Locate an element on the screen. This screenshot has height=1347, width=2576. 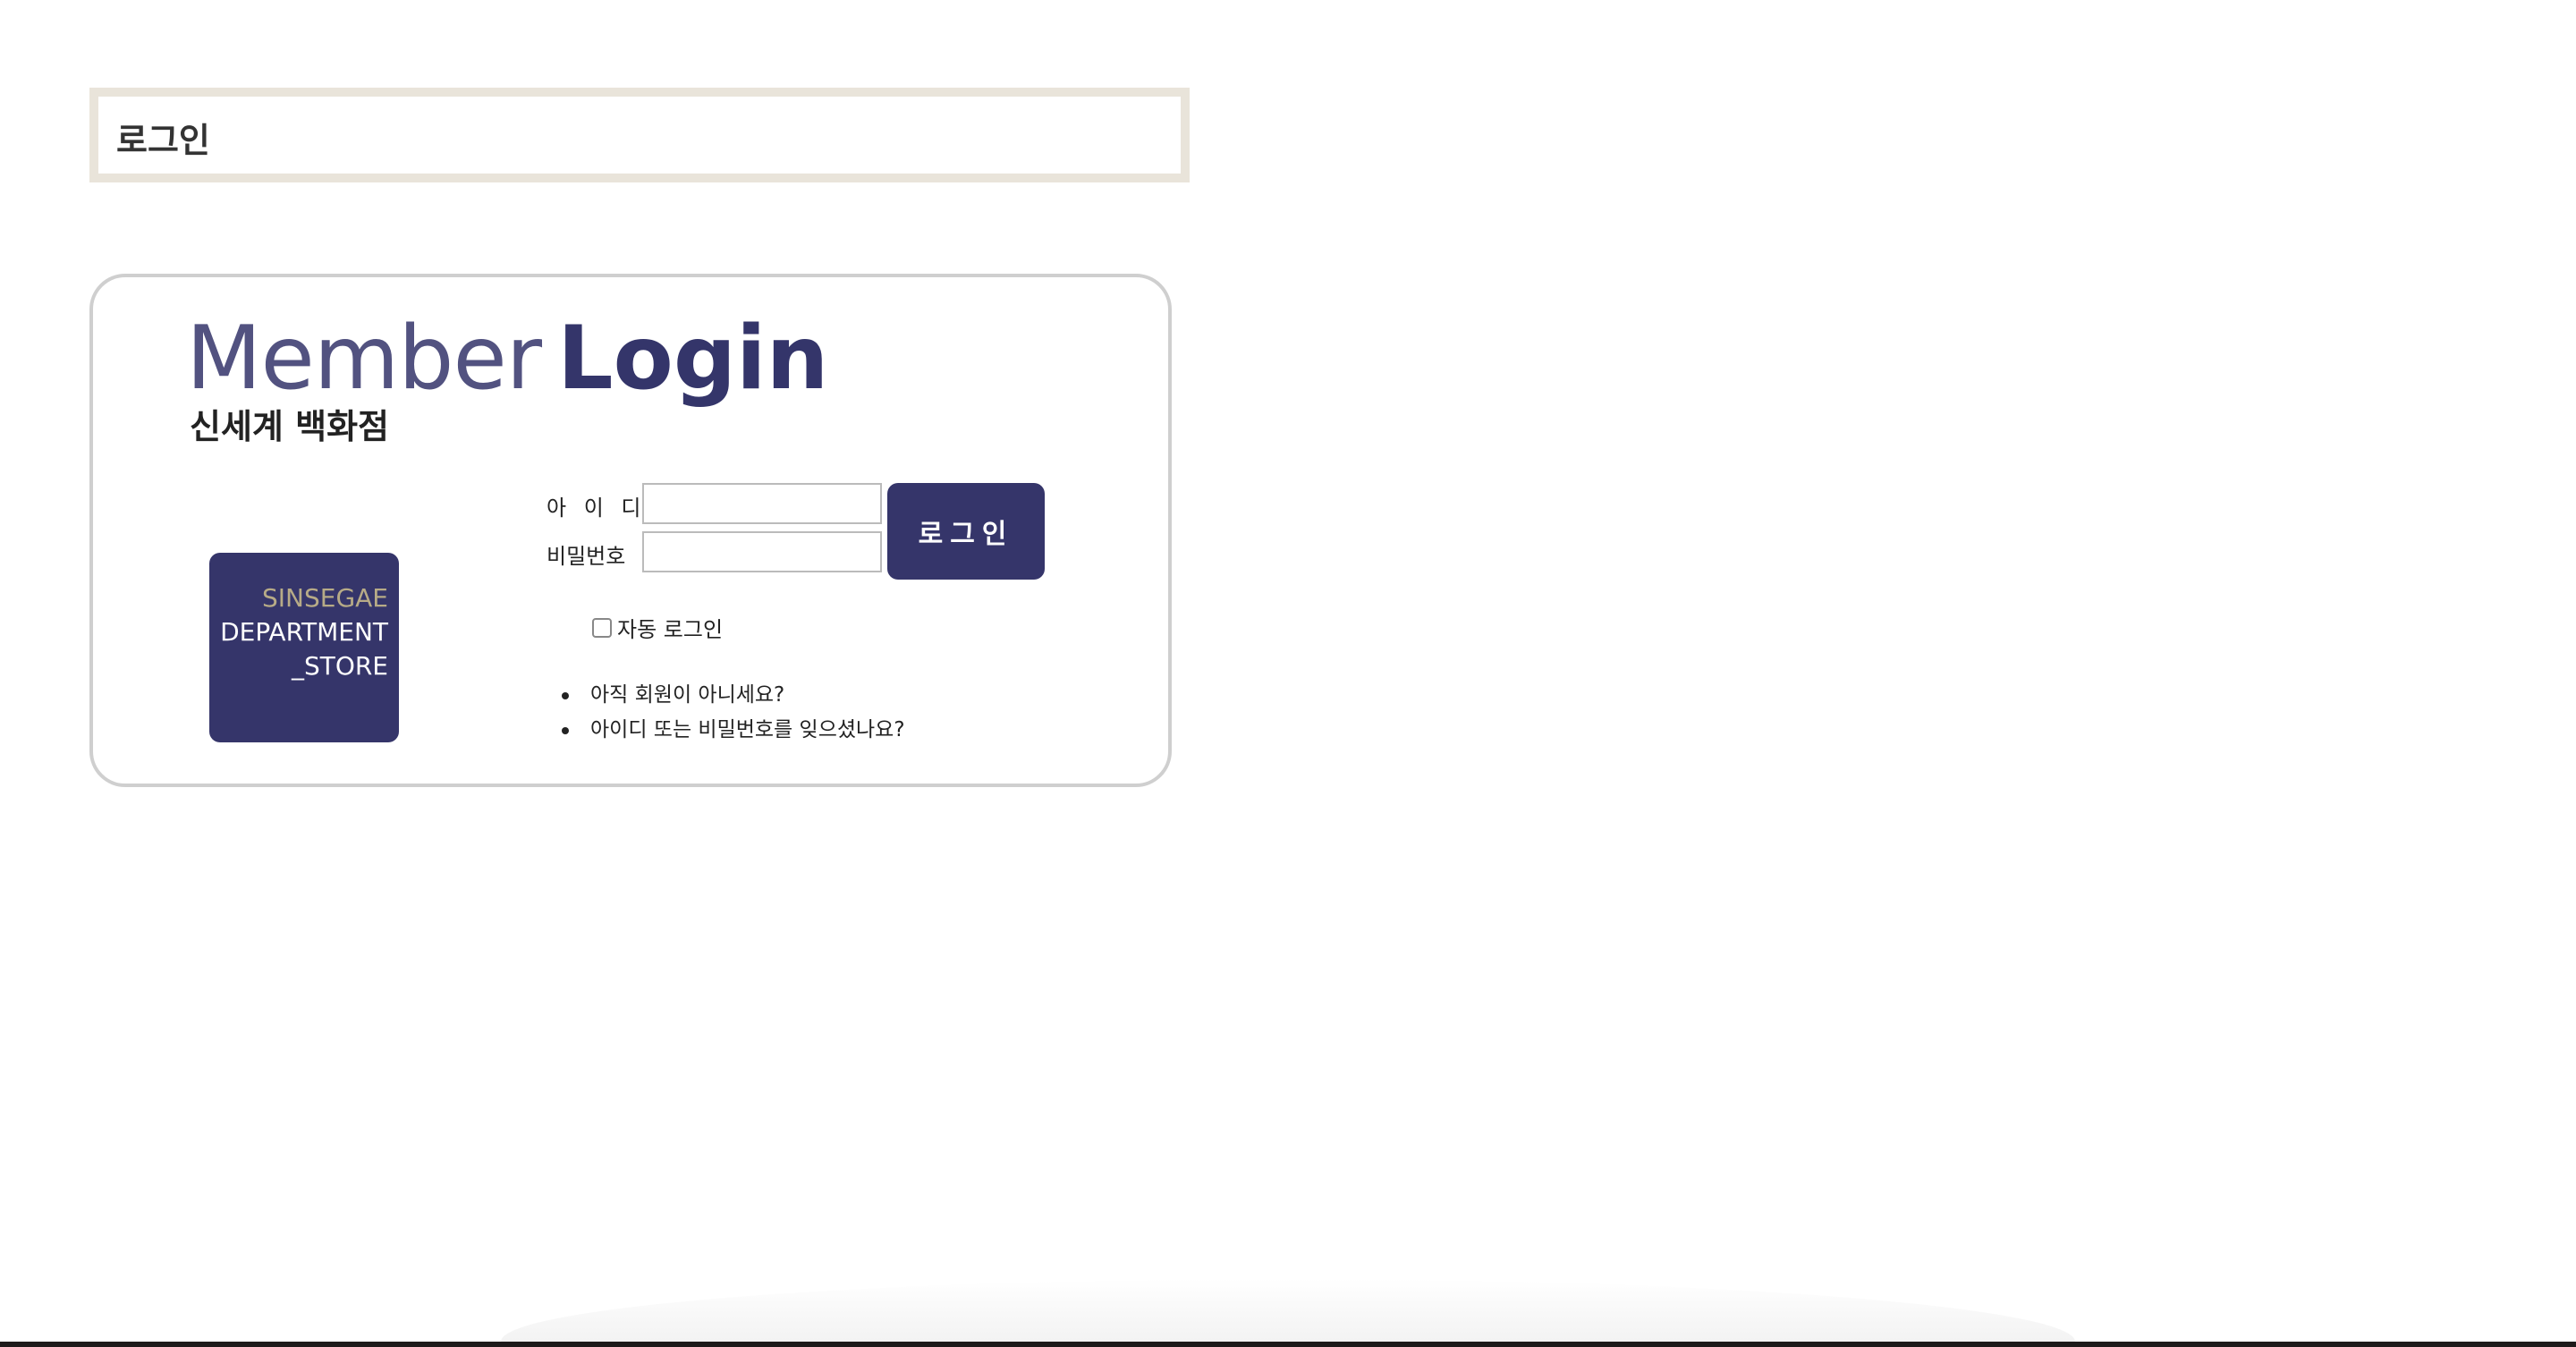
logo-line-2: DEPARTMENT is located at coordinates (304, 632).